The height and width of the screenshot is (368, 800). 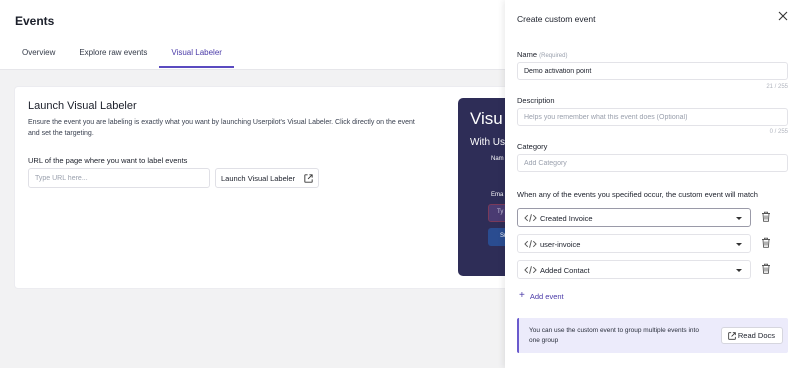 I want to click on required-tag: (Required), so click(x=553, y=56).